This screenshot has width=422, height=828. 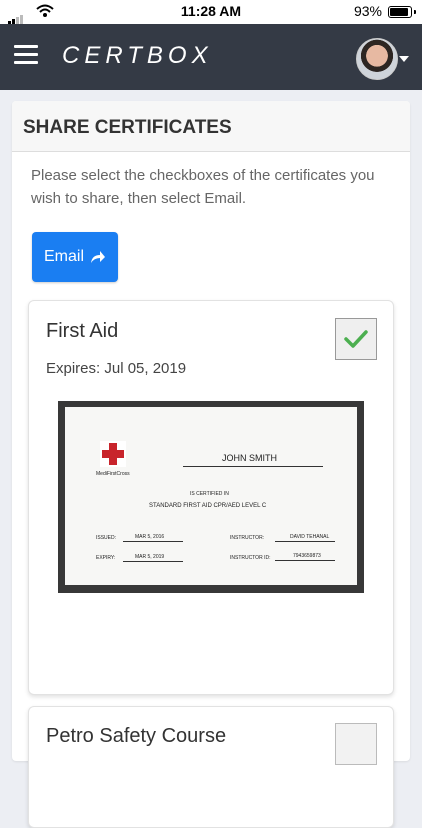 What do you see at coordinates (249, 458) in the screenshot?
I see `certificate-holder-name: JOHN SMITH` at bounding box center [249, 458].